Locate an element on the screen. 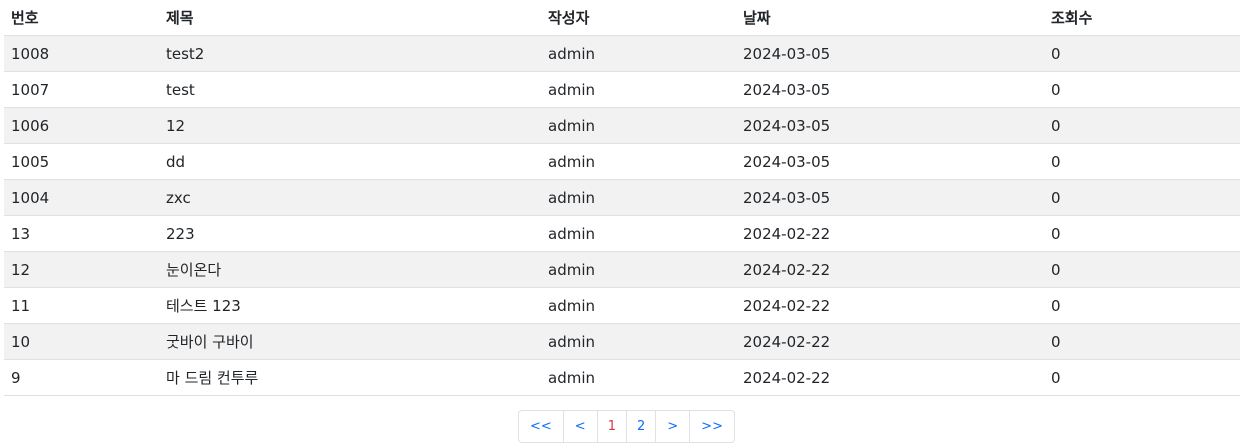 The image size is (1248, 445). header-number: 번호 is located at coordinates (81, 18).